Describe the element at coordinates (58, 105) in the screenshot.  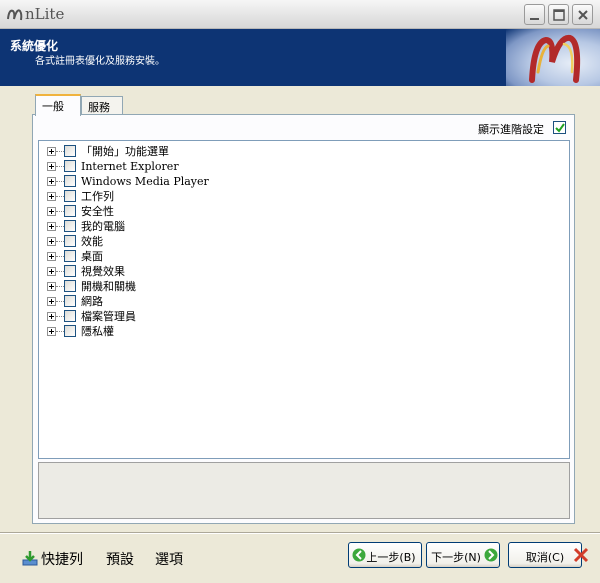
I see `tab-general: 一般` at that location.